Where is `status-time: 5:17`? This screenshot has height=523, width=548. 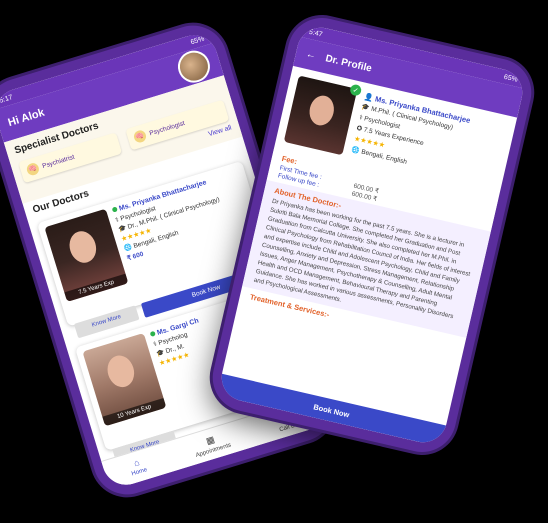
status-time: 5:17 is located at coordinates (7, 99).